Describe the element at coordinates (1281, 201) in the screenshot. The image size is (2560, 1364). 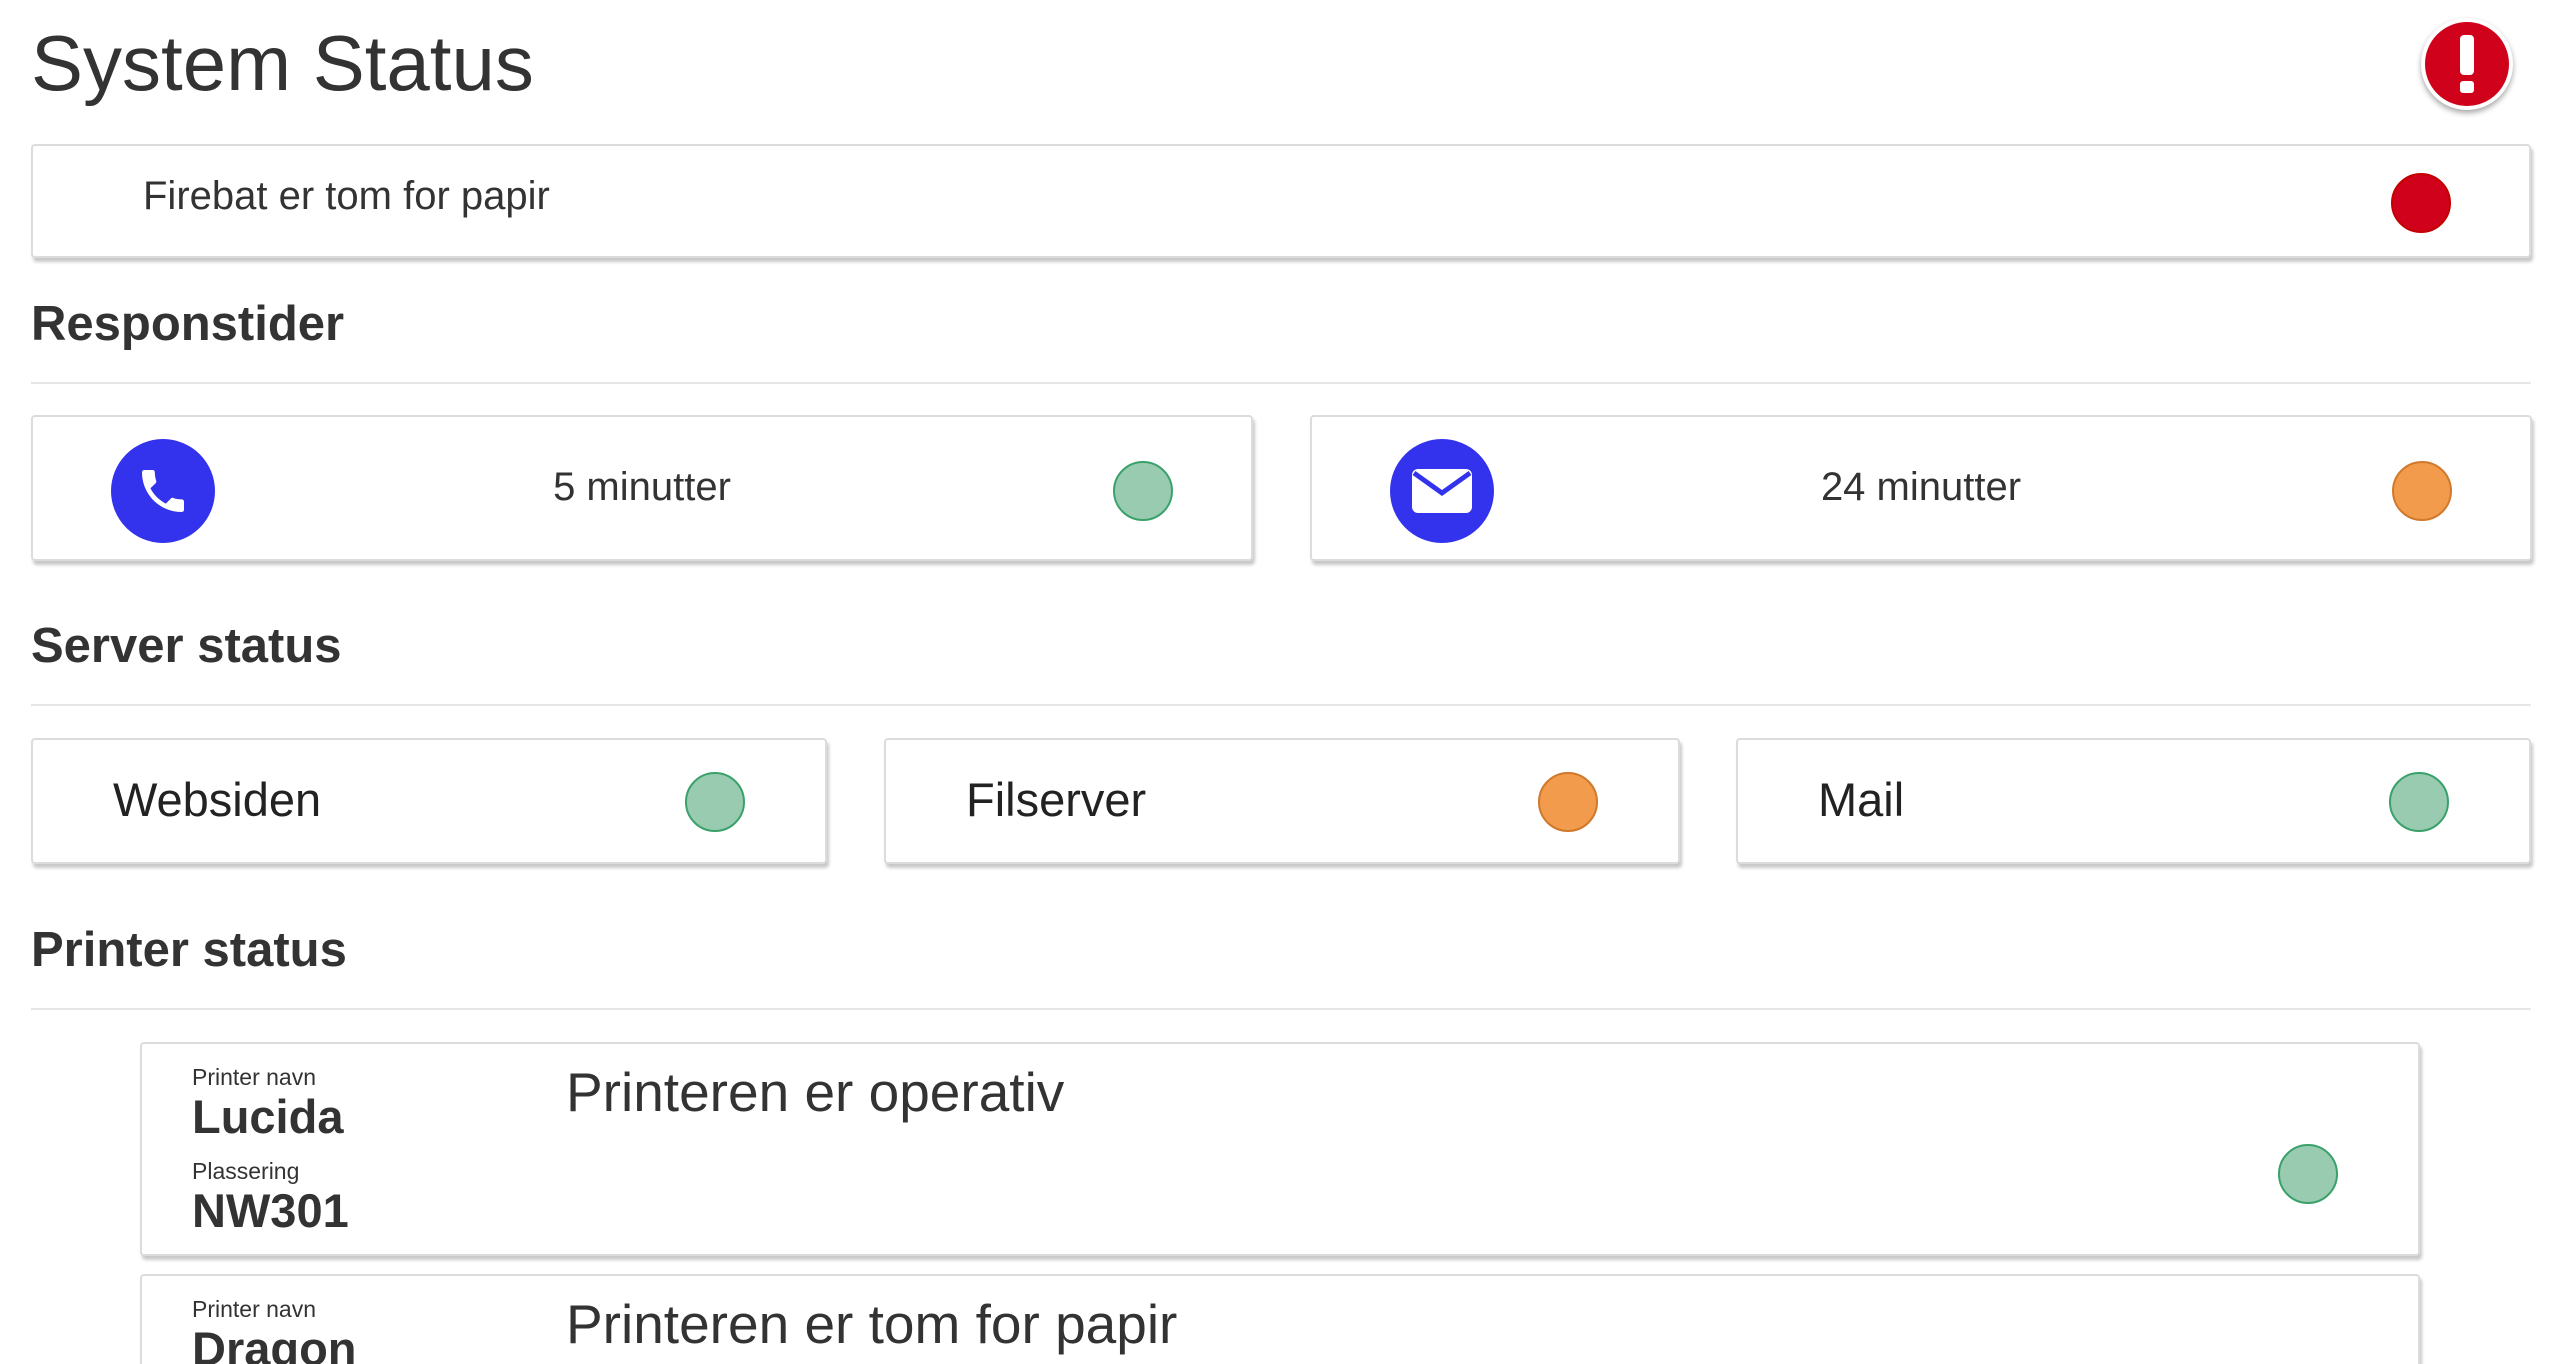
I see `alert-card: Firebat er tom for papir` at that location.